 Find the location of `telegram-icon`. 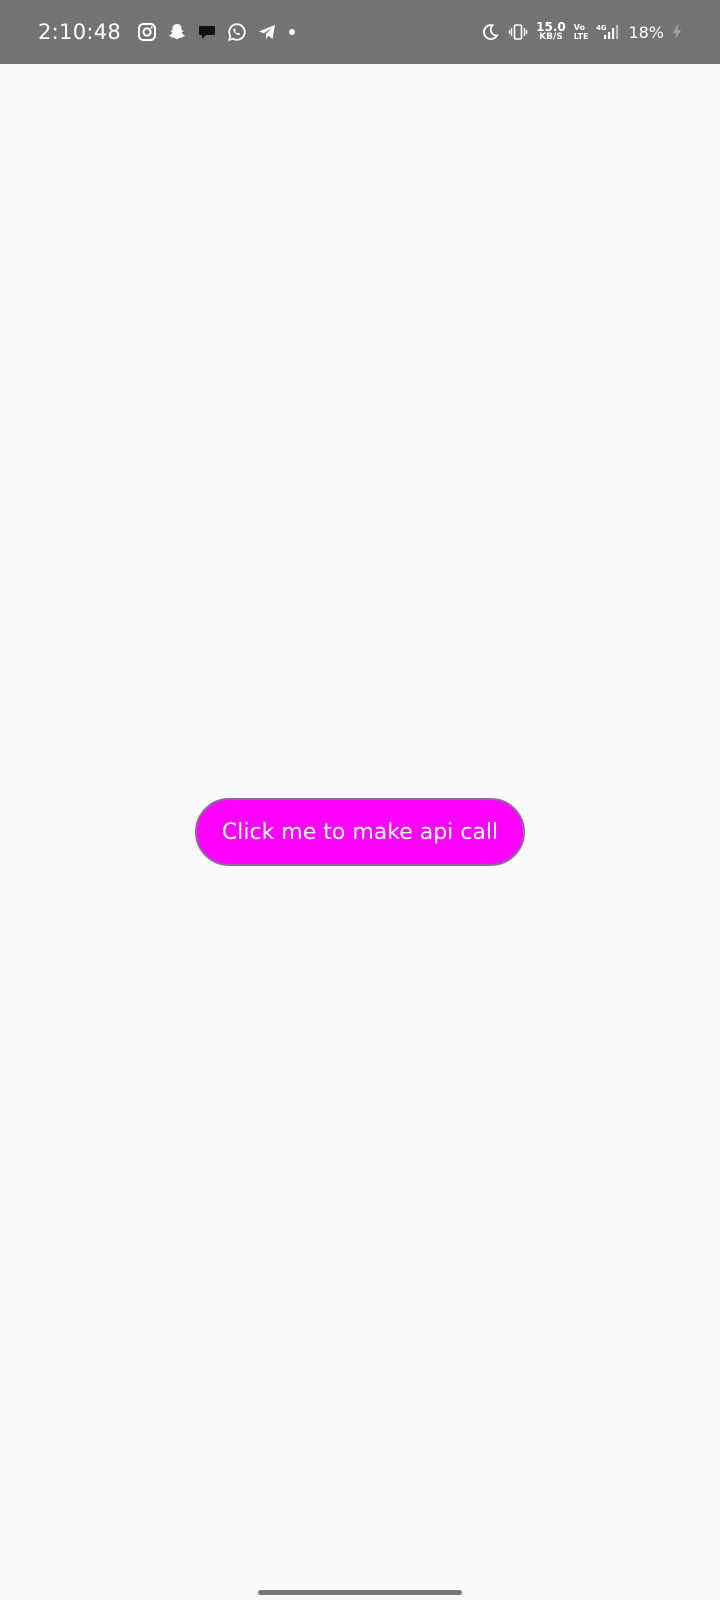

telegram-icon is located at coordinates (267, 32).